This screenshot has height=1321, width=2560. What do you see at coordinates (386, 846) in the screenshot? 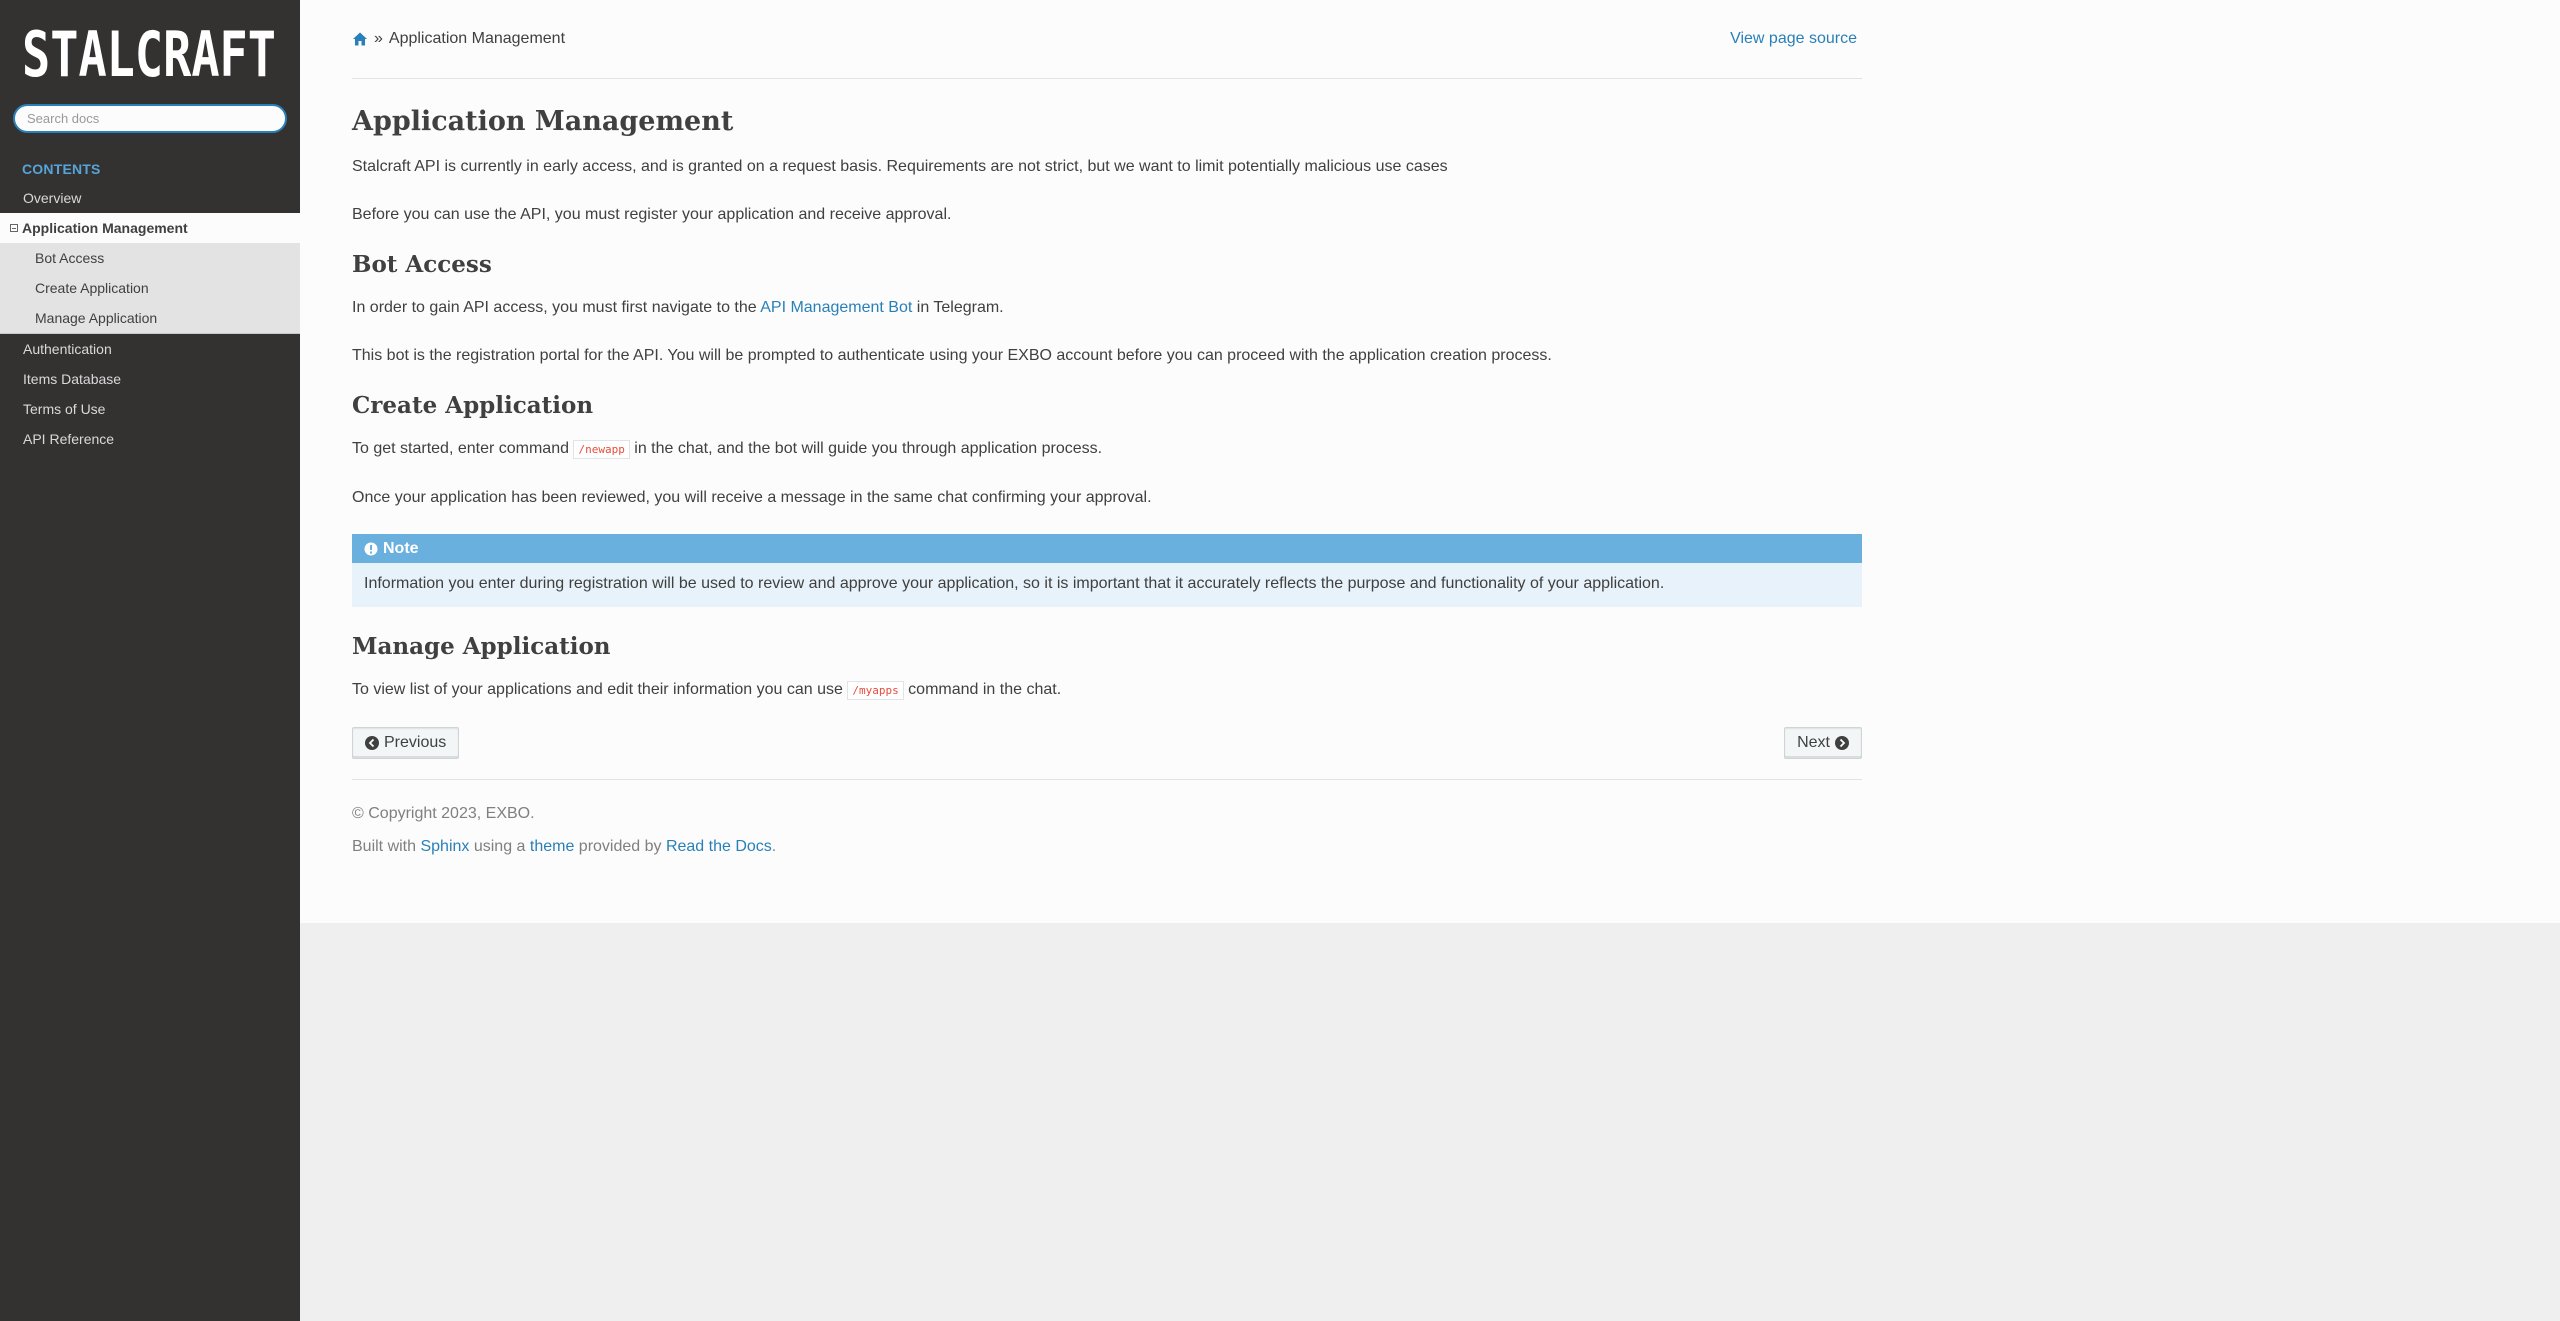
I see `text-span: Built with` at bounding box center [386, 846].